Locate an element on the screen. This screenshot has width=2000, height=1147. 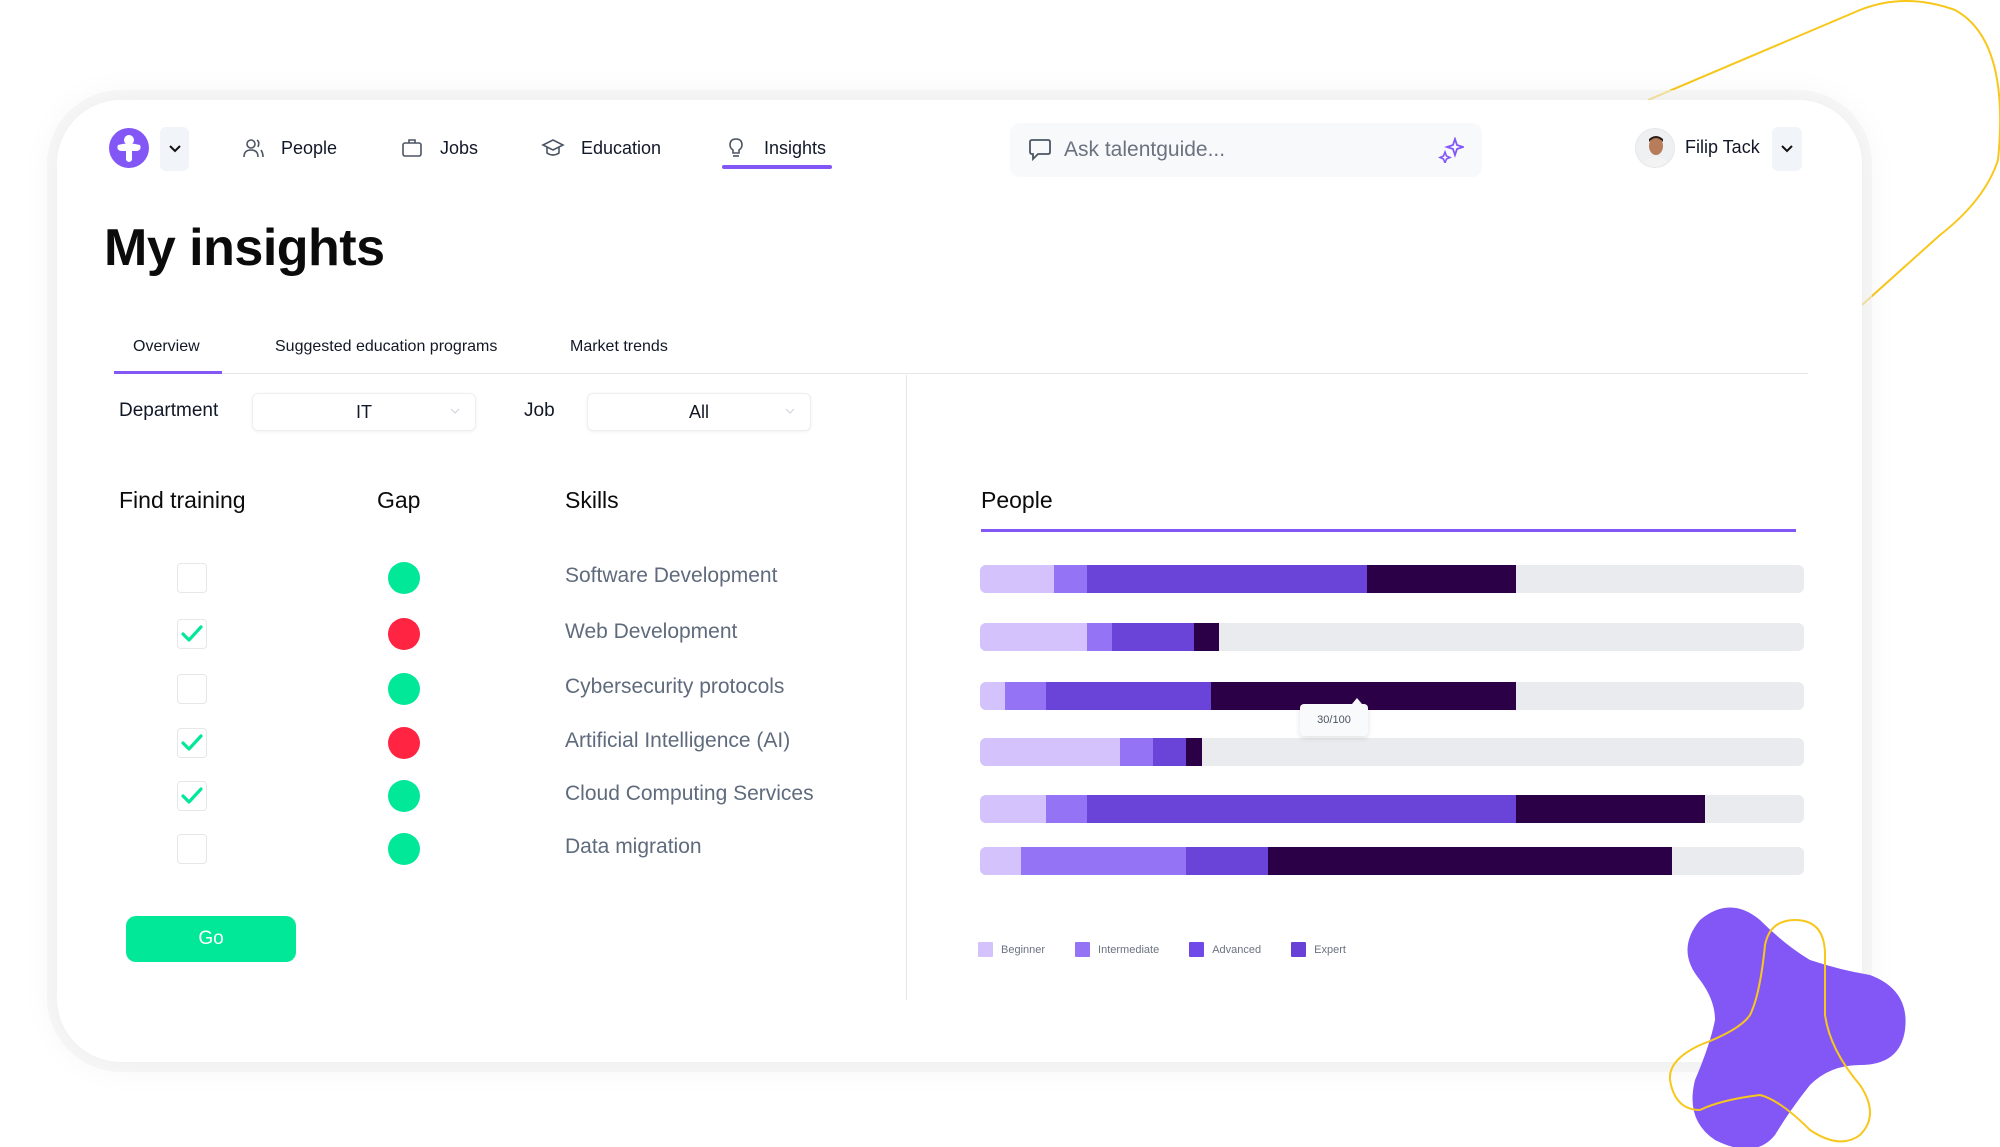
skill-name: Data migration is located at coordinates (633, 846).